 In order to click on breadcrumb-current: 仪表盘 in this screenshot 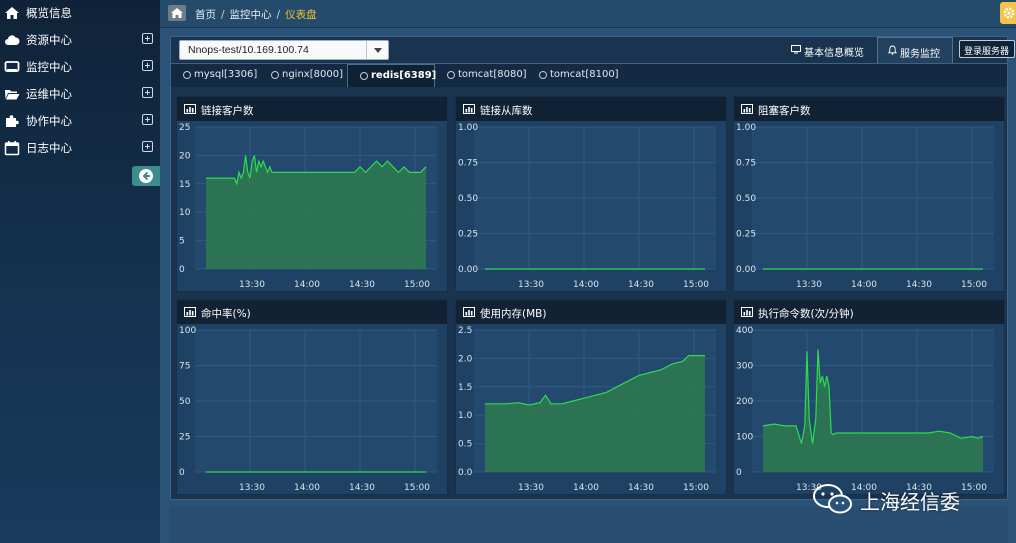, I will do `click(301, 15)`.